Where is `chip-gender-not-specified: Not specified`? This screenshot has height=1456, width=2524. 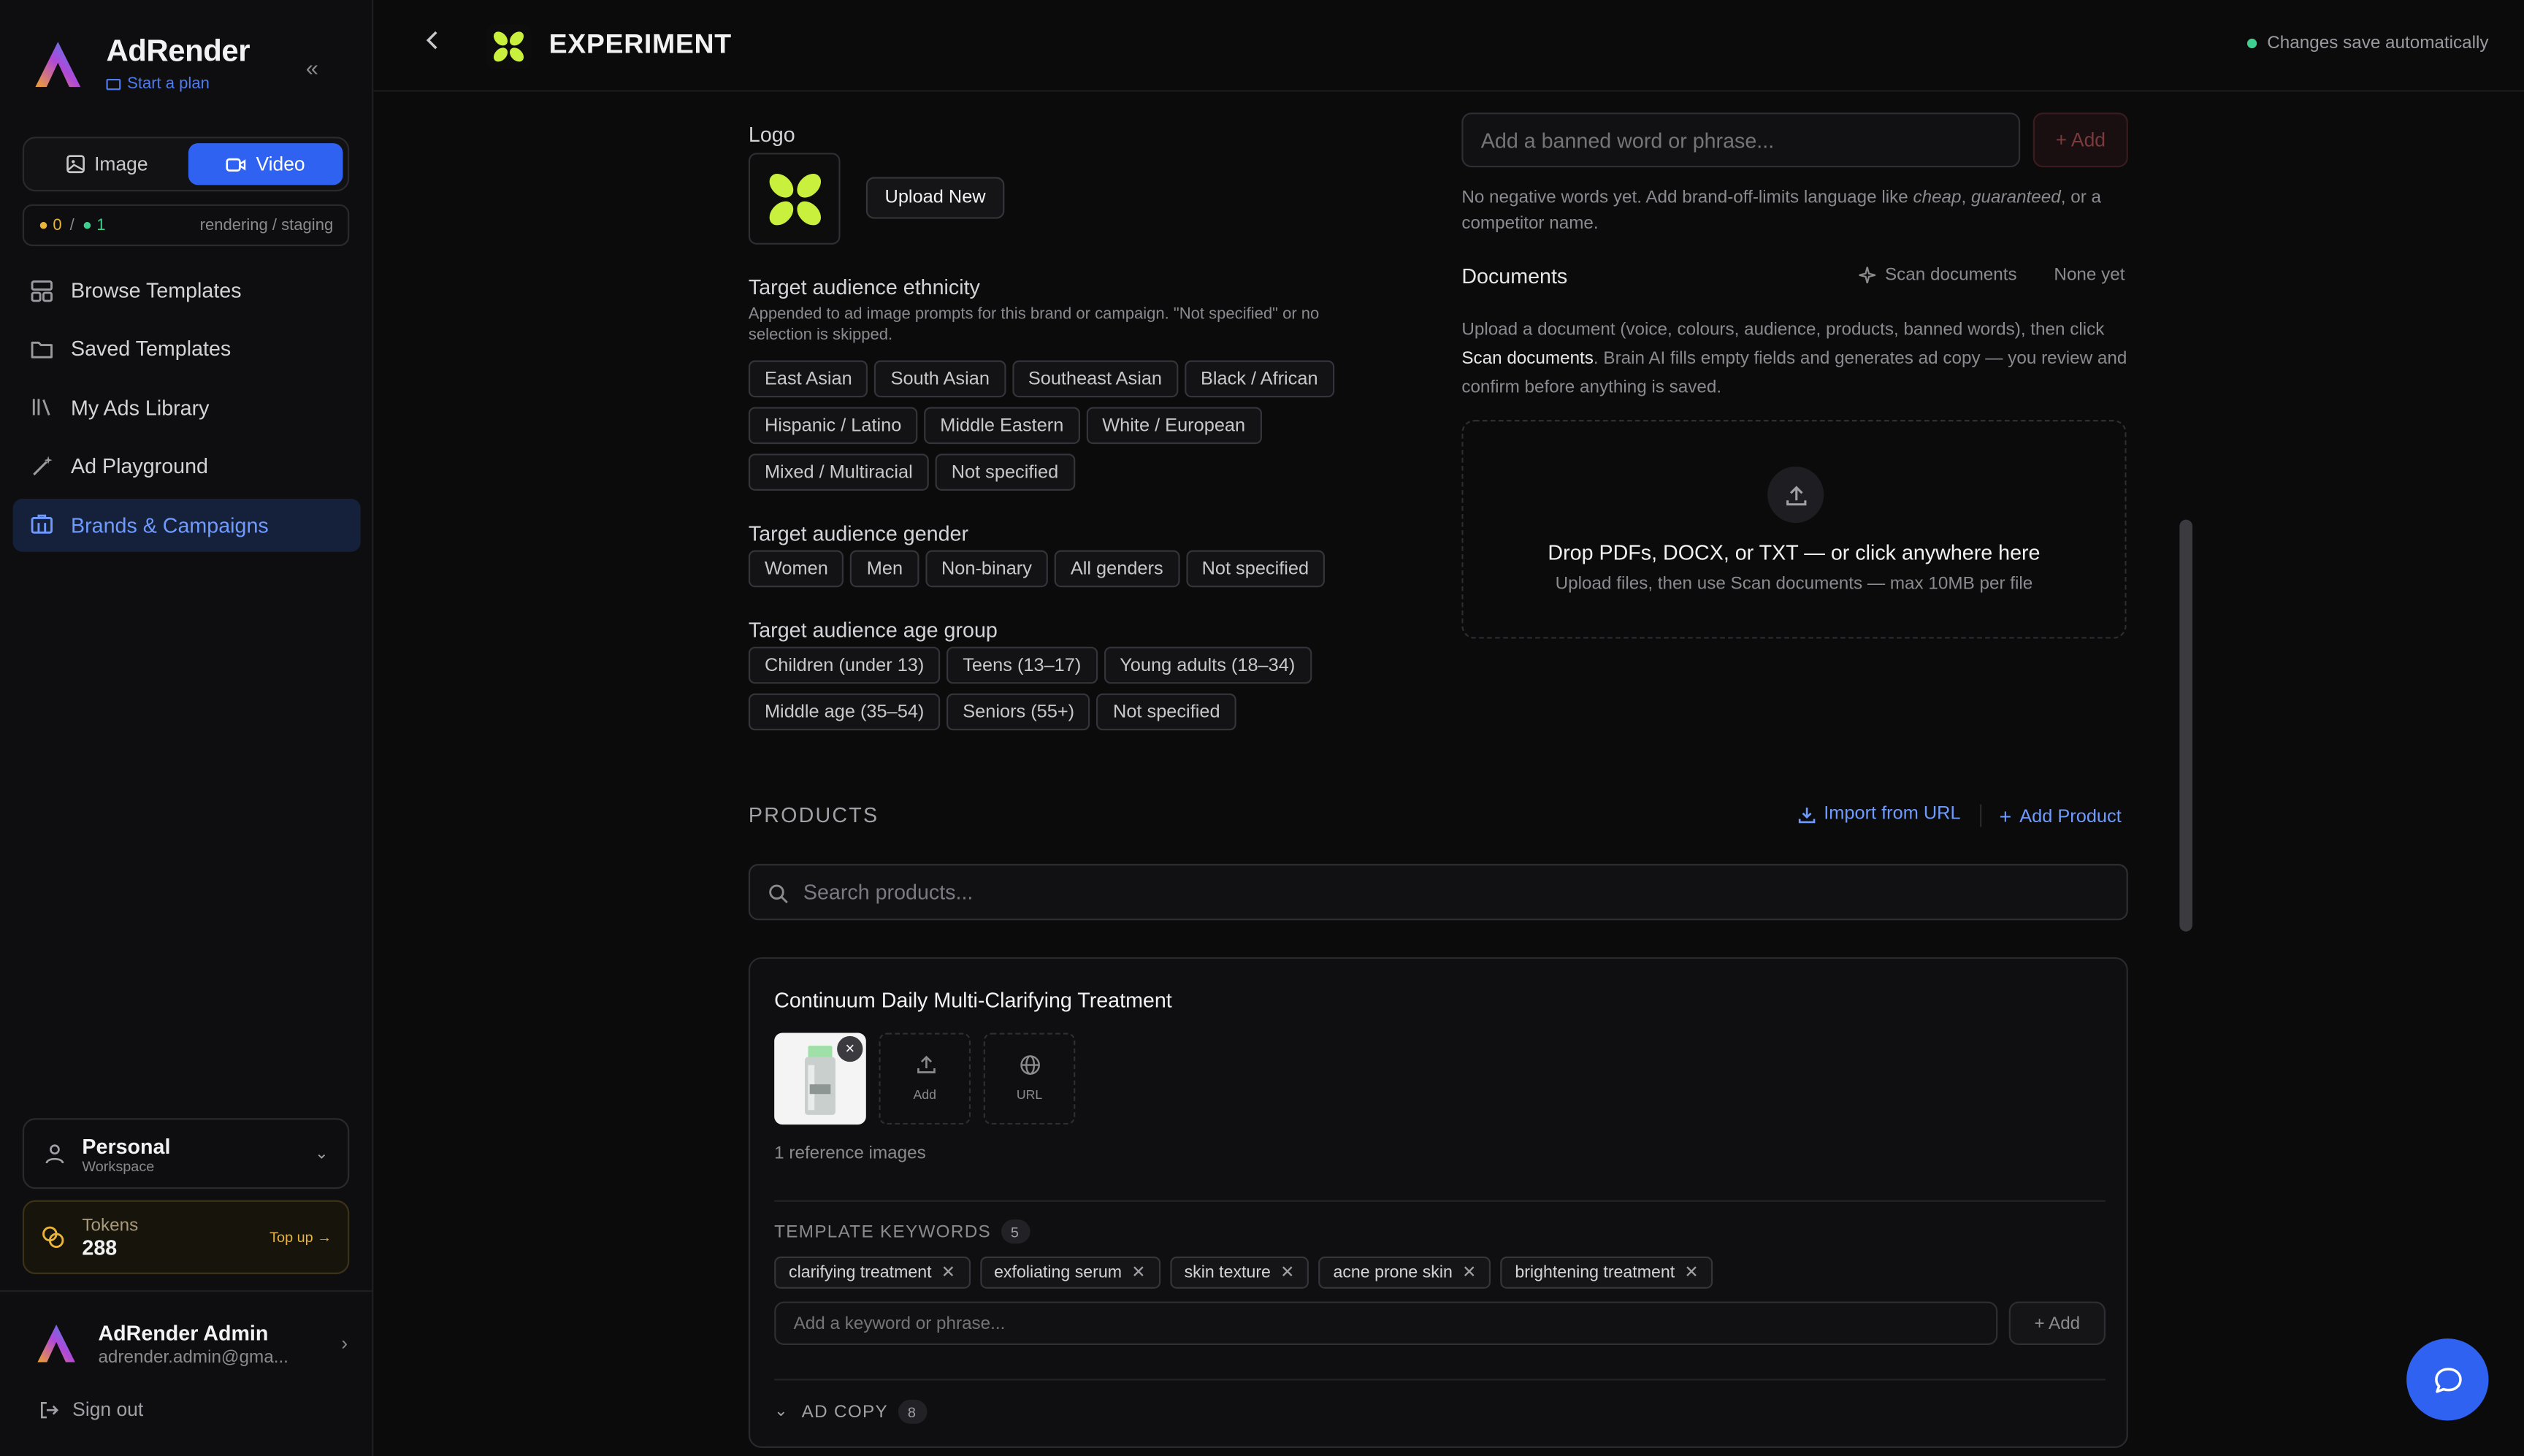
chip-gender-not-specified: Not specified is located at coordinates (1255, 569).